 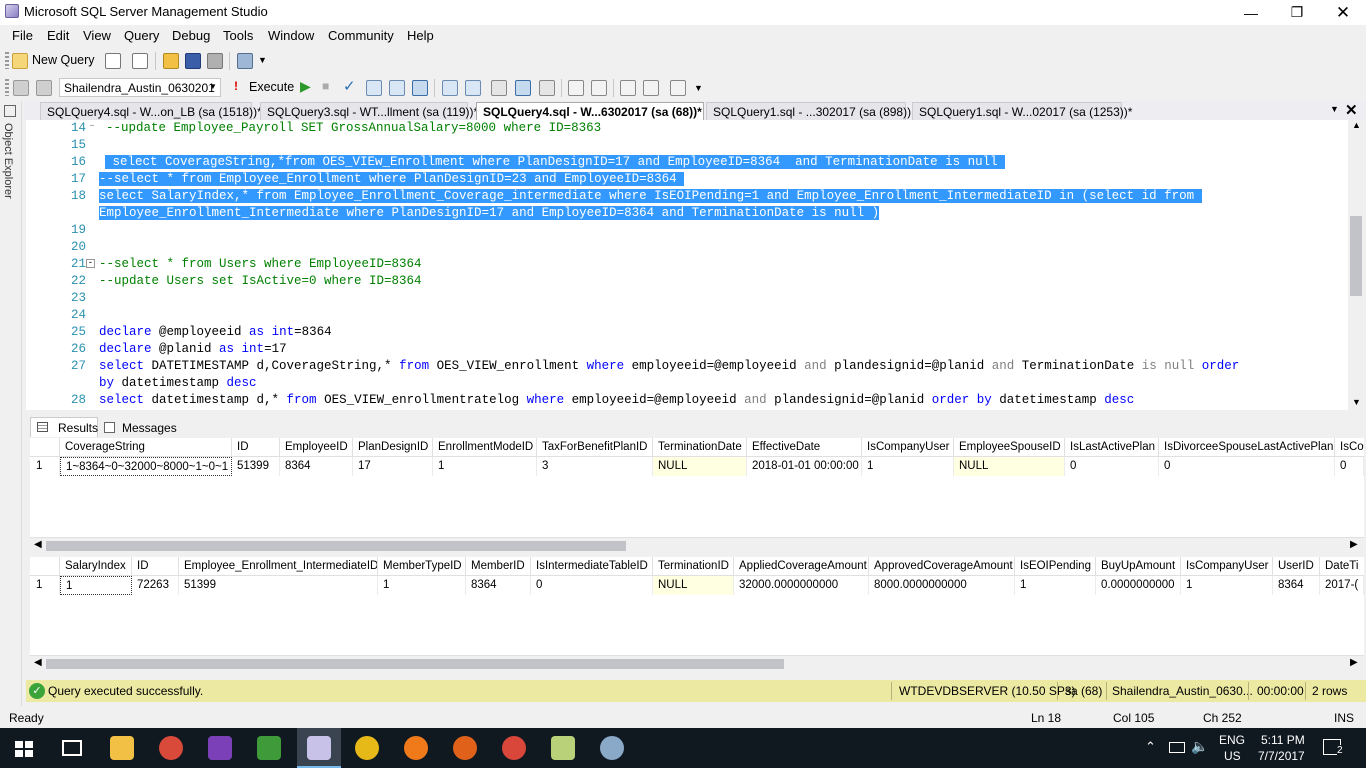 What do you see at coordinates (278, 566) in the screenshot?
I see `column-header: Employee_Enrollment_IntermediateID` at bounding box center [278, 566].